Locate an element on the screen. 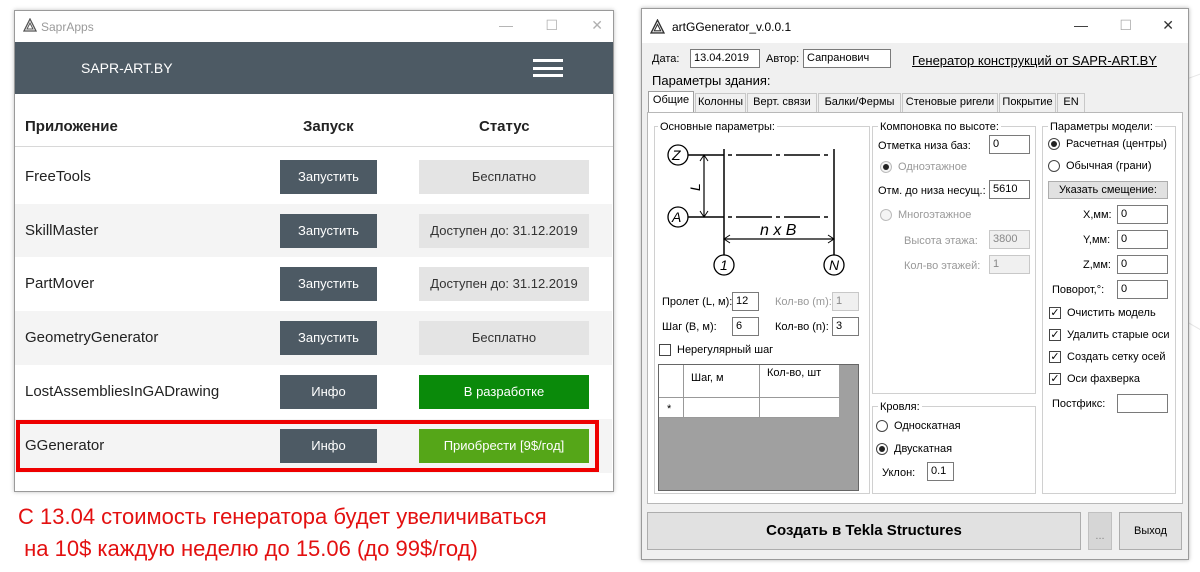 The height and width of the screenshot is (572, 1200). x-field: 0 is located at coordinates (1142, 214).